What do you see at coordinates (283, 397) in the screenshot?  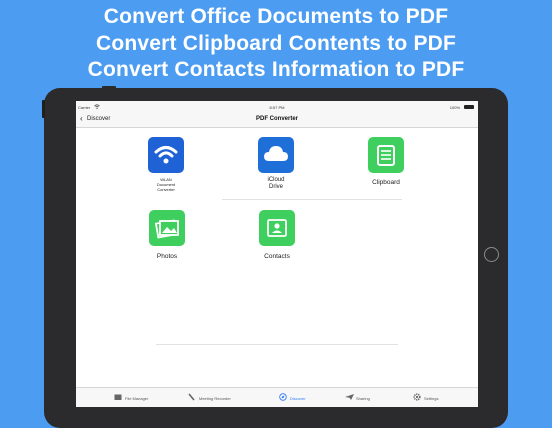 I see `compass-icon` at bounding box center [283, 397].